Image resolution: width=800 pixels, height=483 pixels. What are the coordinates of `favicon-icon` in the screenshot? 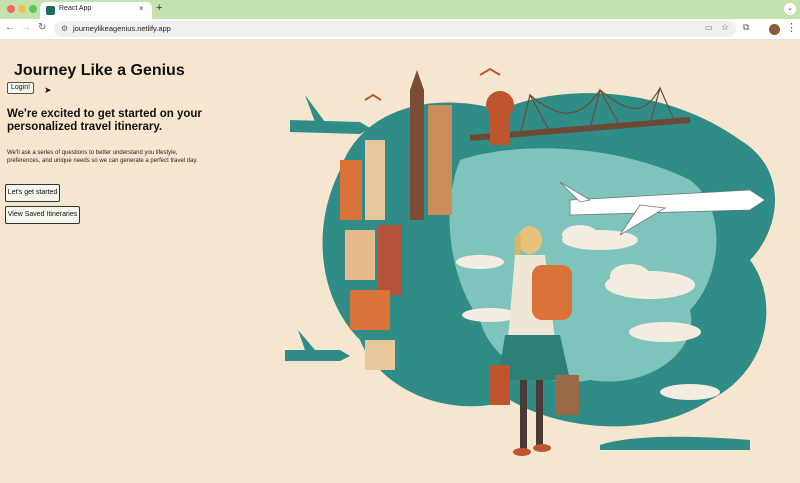 It's located at (50, 10).